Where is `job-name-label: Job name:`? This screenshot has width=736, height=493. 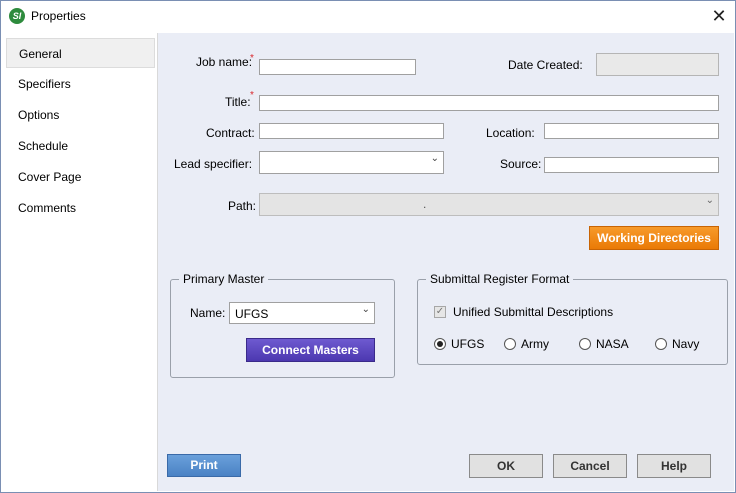 job-name-label: Job name: is located at coordinates (224, 62).